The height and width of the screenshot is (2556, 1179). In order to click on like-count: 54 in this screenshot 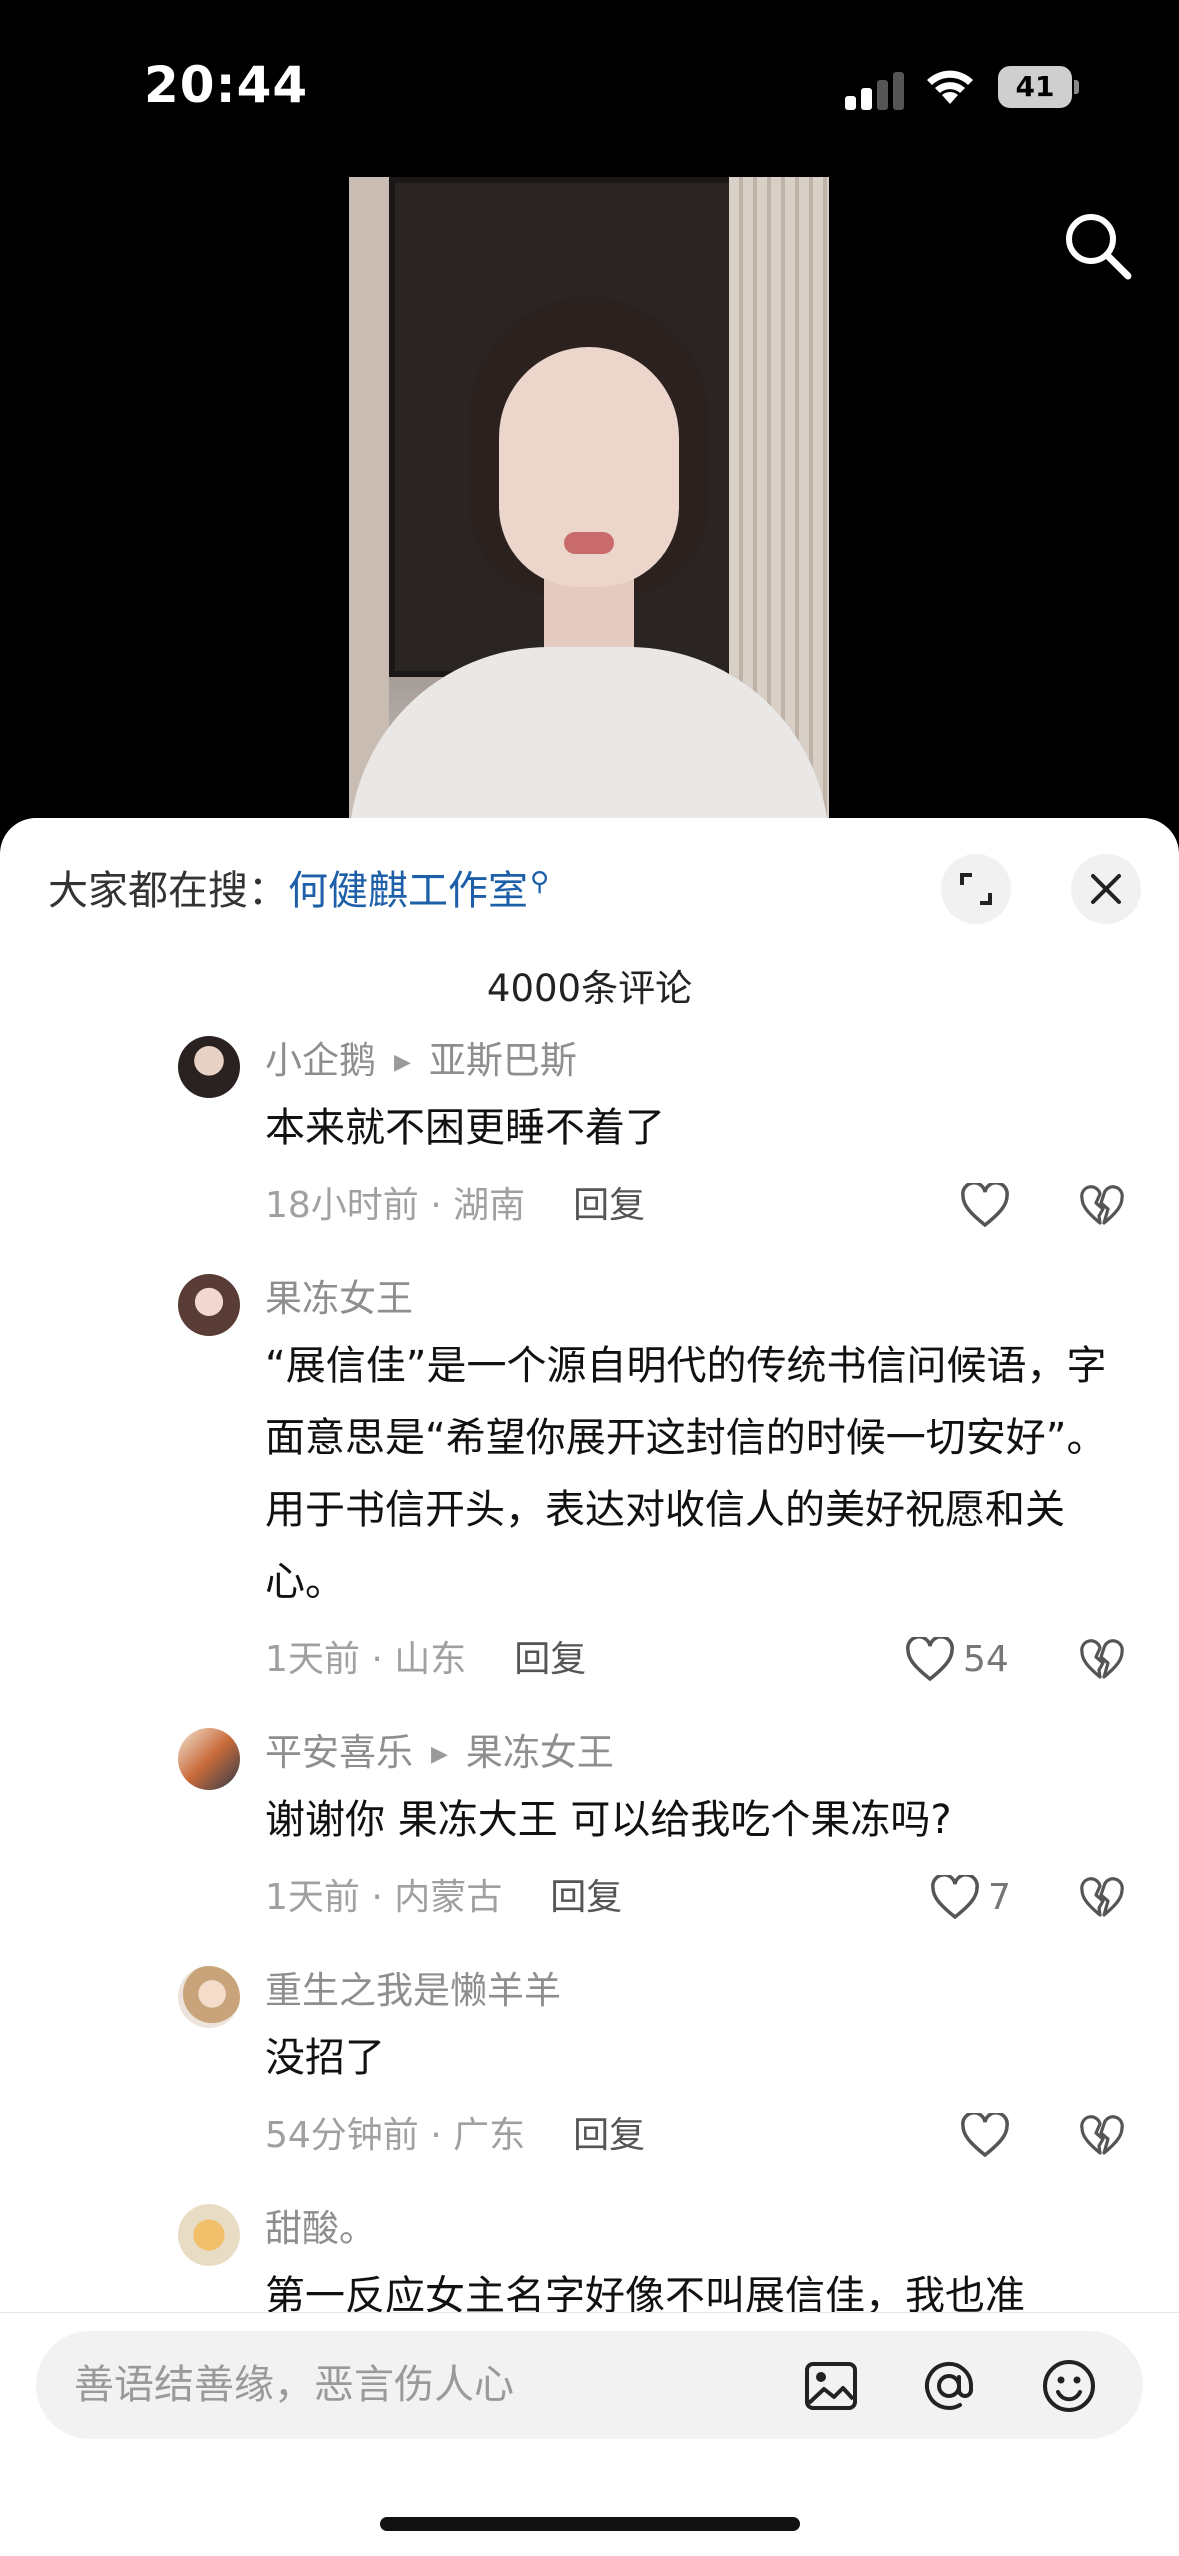, I will do `click(986, 1659)`.